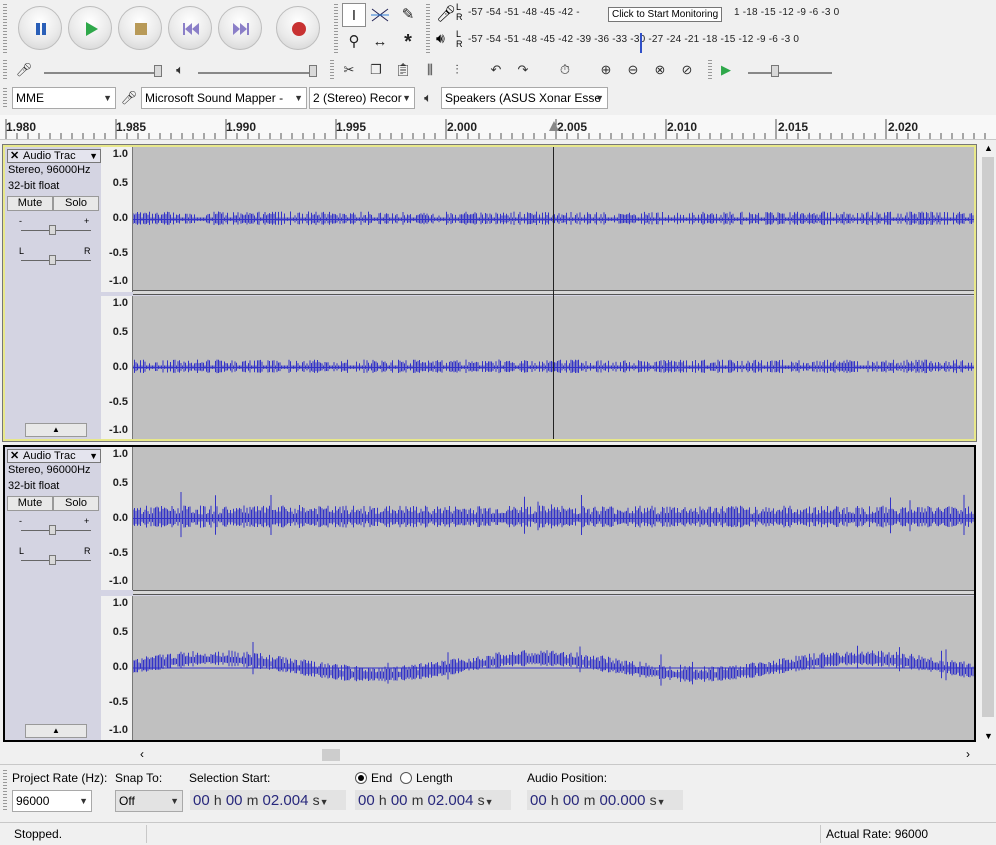 This screenshot has width=996, height=845. I want to click on selection-grip, so click(5, 790).